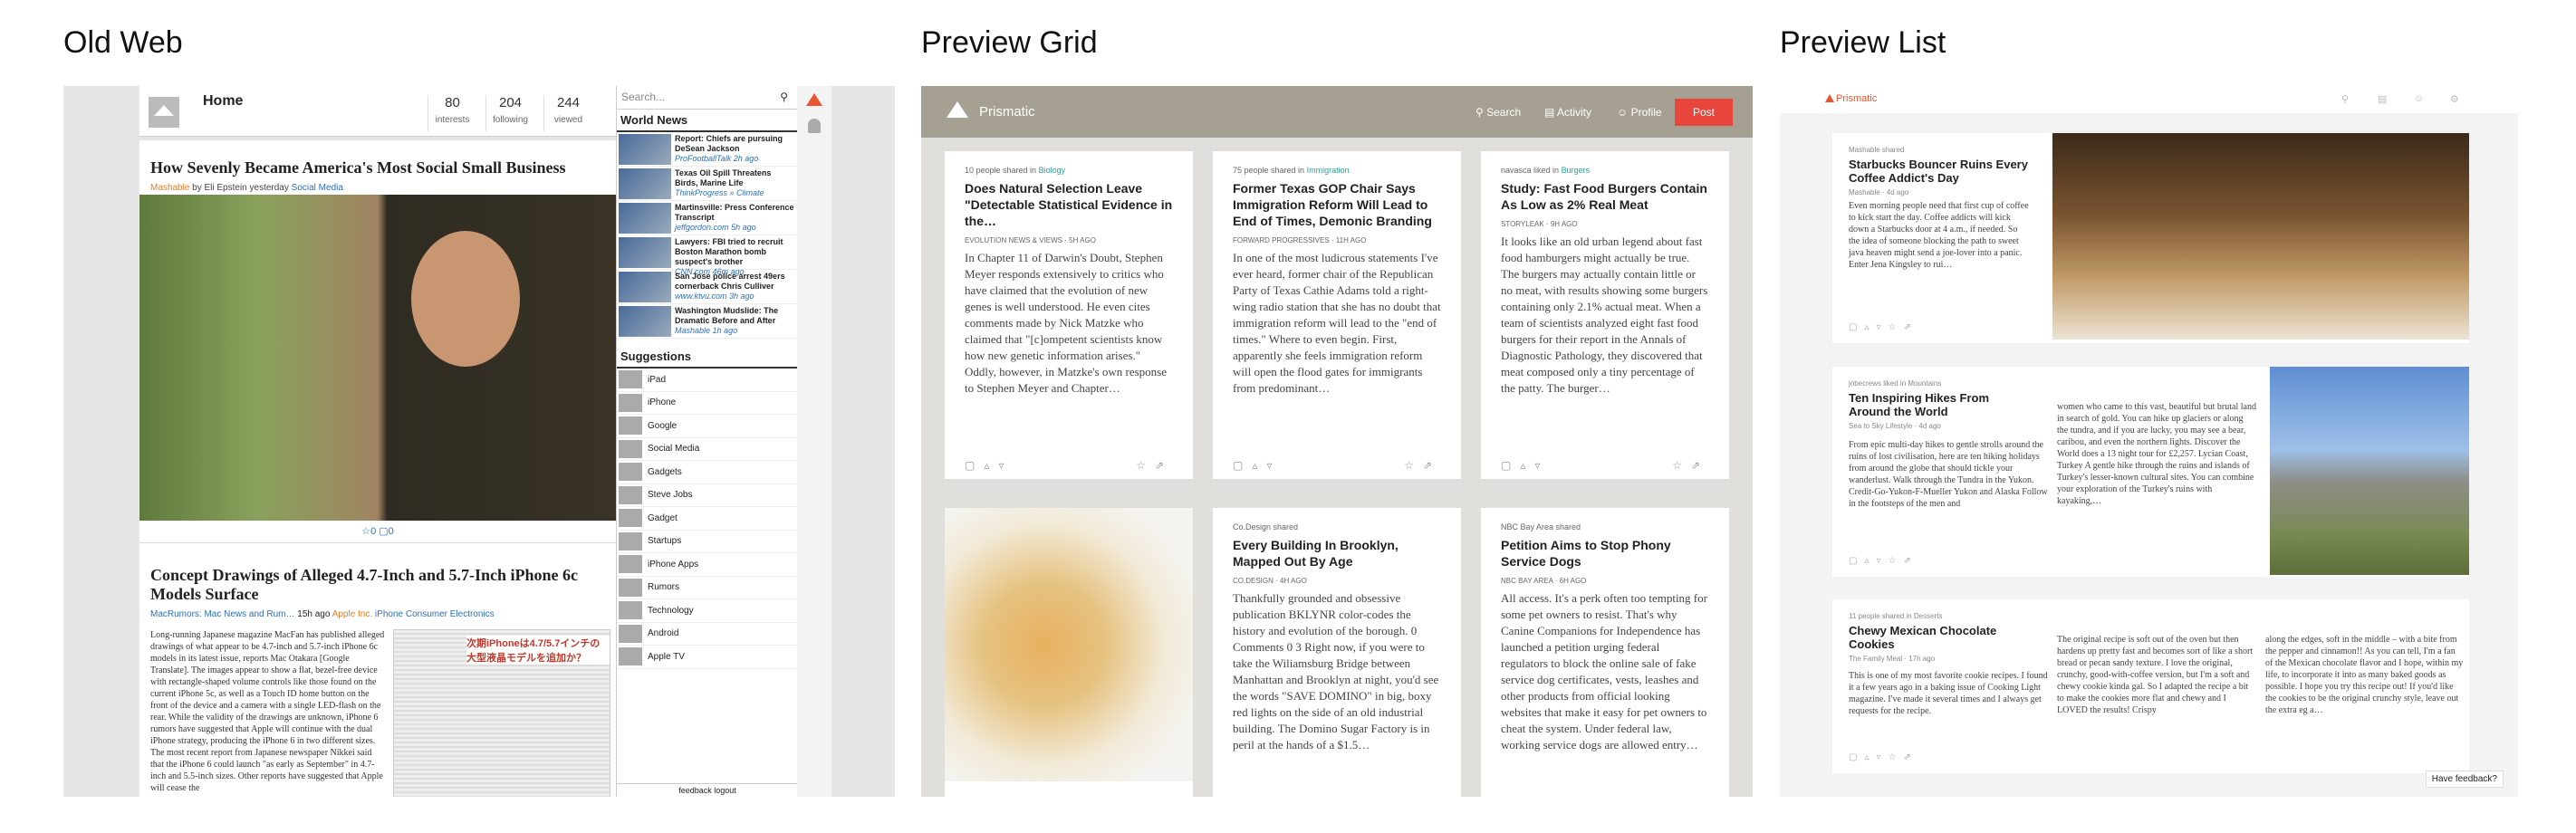 Image resolution: width=2576 pixels, height=833 pixels. What do you see at coordinates (814, 126) in the screenshot?
I see `user-icon` at bounding box center [814, 126].